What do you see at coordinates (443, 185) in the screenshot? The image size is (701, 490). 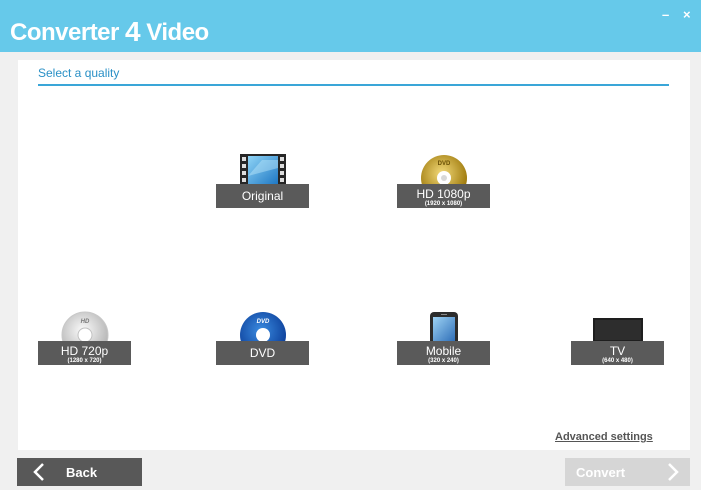 I see `quality-hd1080: DVD HD 1080p (1920 x 1080)` at bounding box center [443, 185].